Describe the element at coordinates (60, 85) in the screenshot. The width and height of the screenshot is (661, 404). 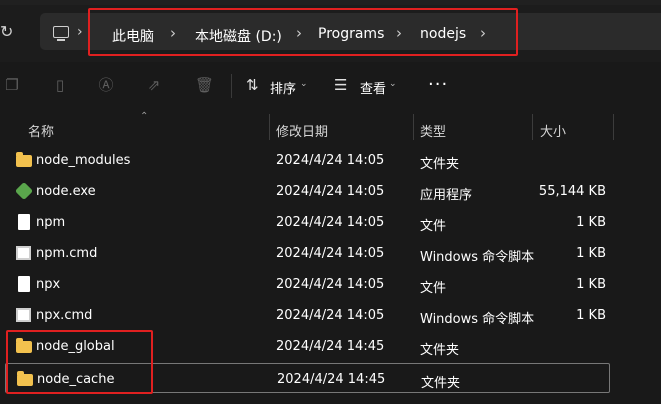
I see `paste-icon: ▯` at that location.